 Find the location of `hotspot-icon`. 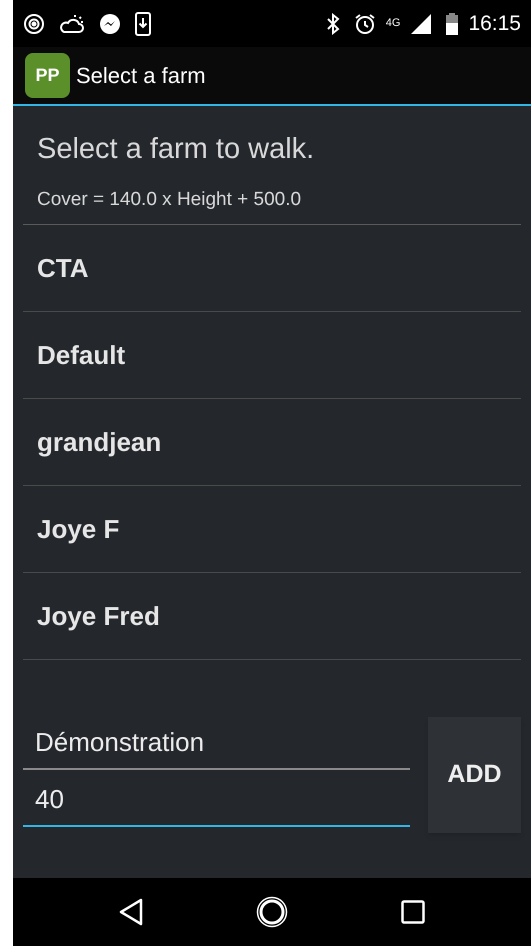

hotspot-icon is located at coordinates (34, 23).